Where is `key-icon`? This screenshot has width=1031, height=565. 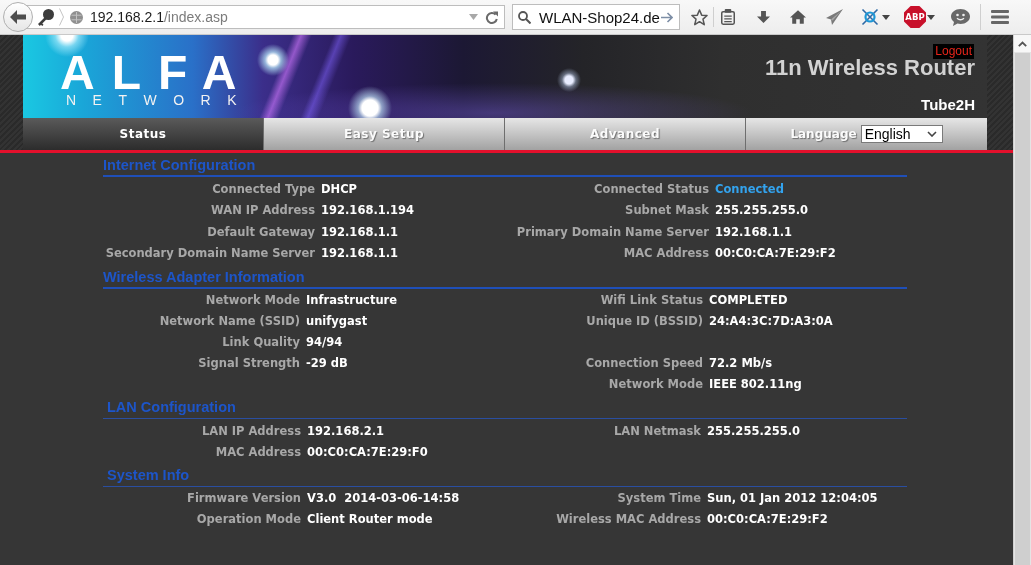 key-icon is located at coordinates (46, 17).